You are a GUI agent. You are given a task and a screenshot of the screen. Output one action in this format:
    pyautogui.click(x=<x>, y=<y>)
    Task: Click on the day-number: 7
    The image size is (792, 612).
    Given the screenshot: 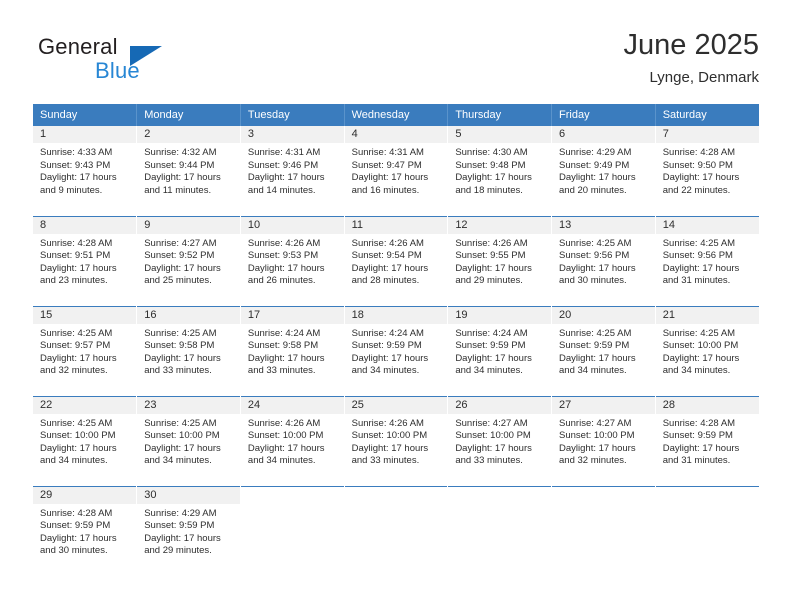 What is the action you would take?
    pyautogui.click(x=707, y=134)
    